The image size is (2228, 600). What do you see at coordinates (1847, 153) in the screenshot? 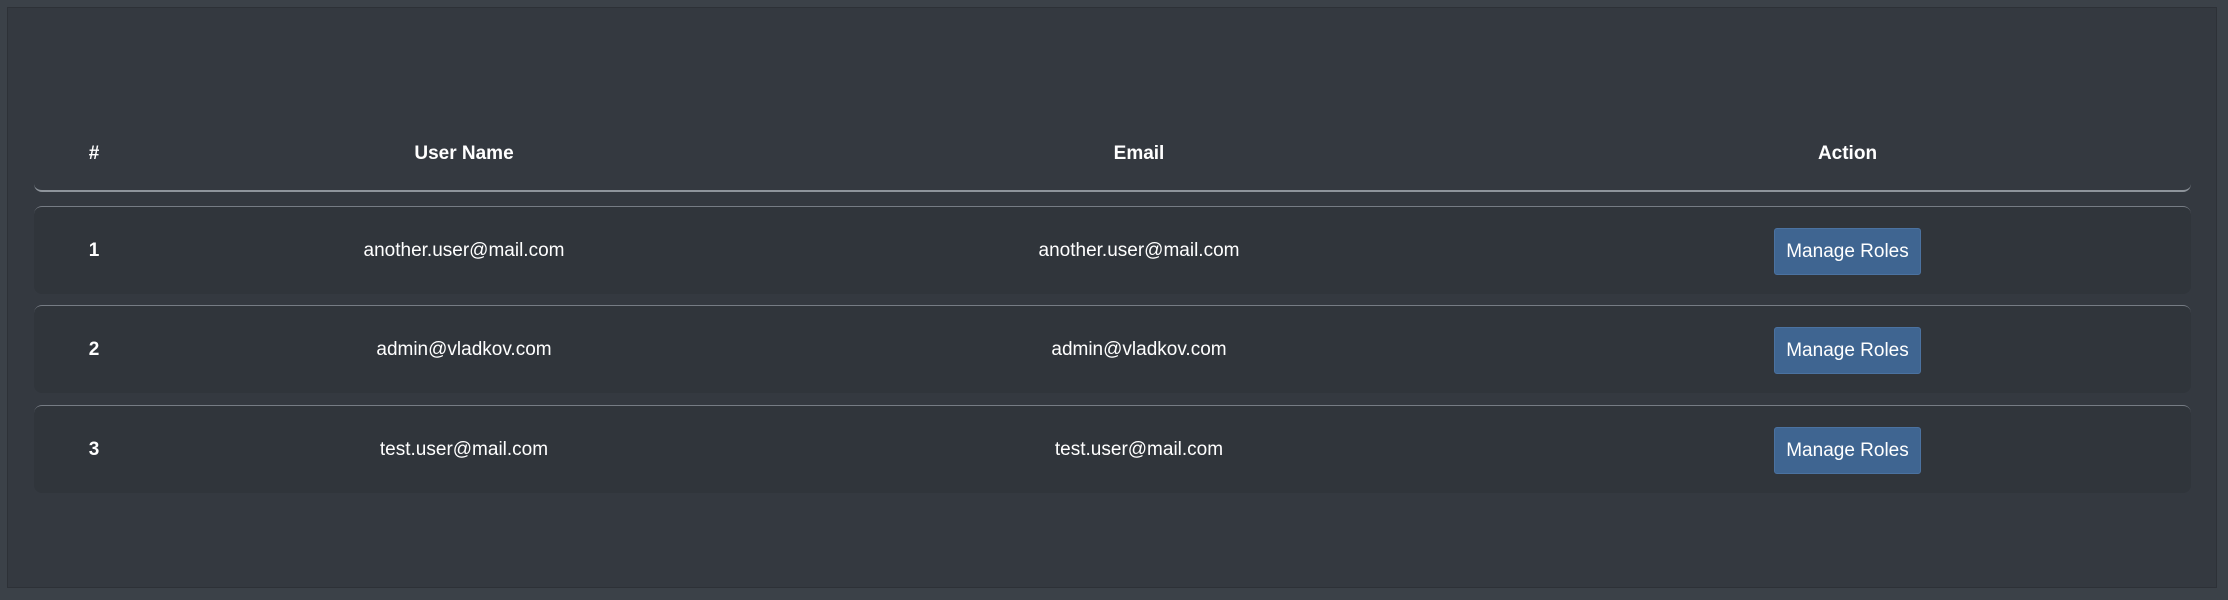
I see `header-action: Action` at bounding box center [1847, 153].